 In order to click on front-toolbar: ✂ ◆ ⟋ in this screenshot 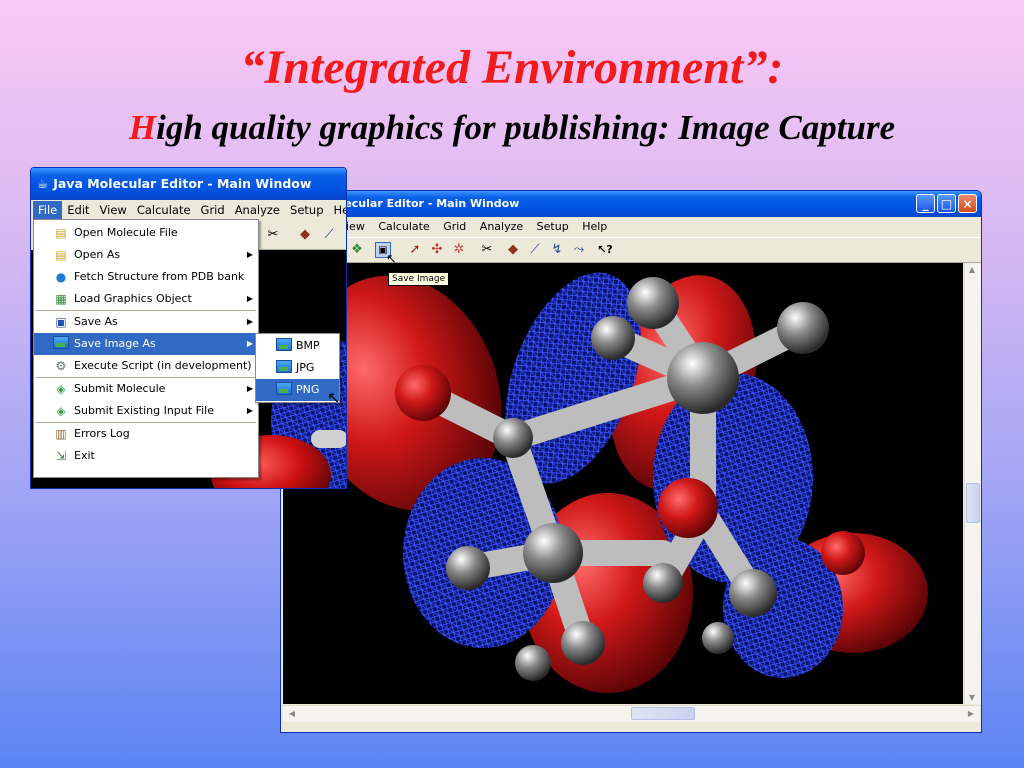, I will do `click(303, 235)`.